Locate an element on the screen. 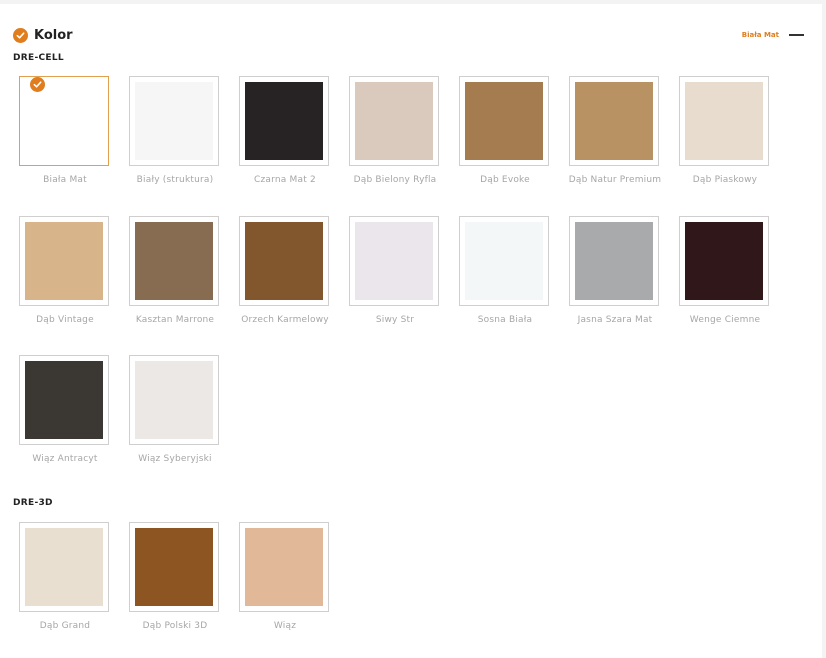  color-swatch: Biały (struktura) is located at coordinates (175, 141).